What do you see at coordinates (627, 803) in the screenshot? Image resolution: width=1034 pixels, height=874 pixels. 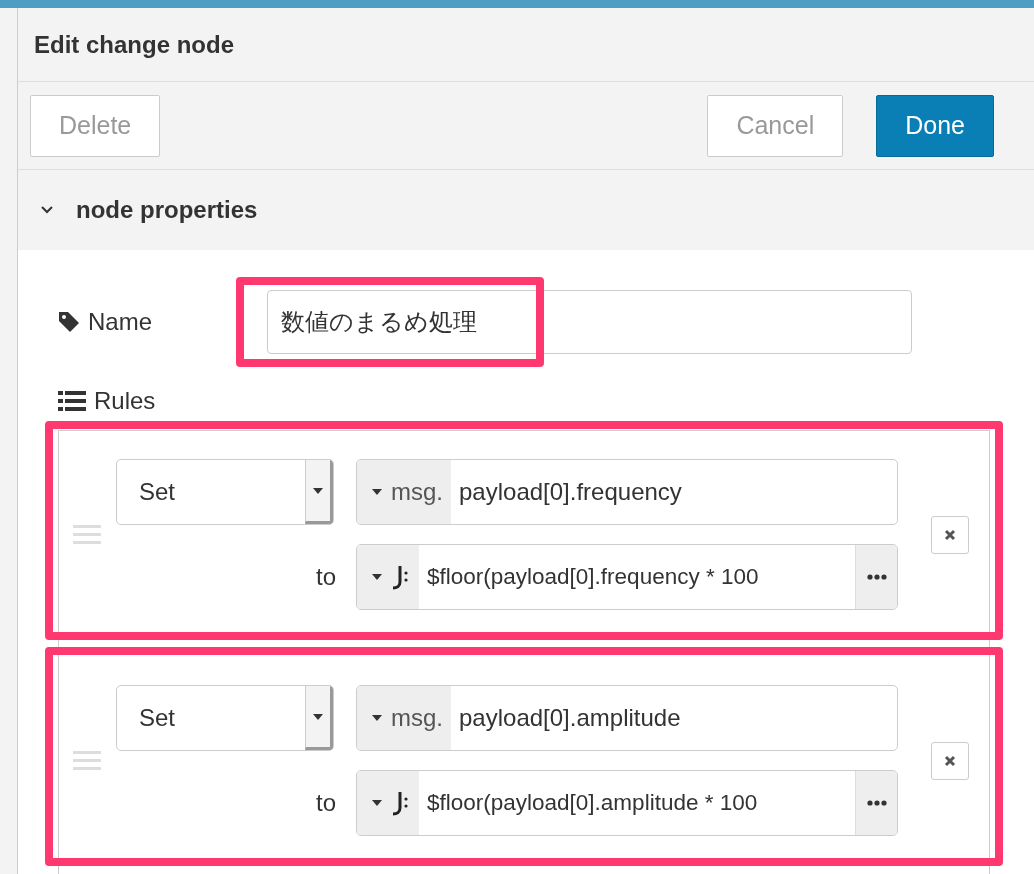 I see `value-input-field: $floor(payload[0].amplitude * 100` at bounding box center [627, 803].